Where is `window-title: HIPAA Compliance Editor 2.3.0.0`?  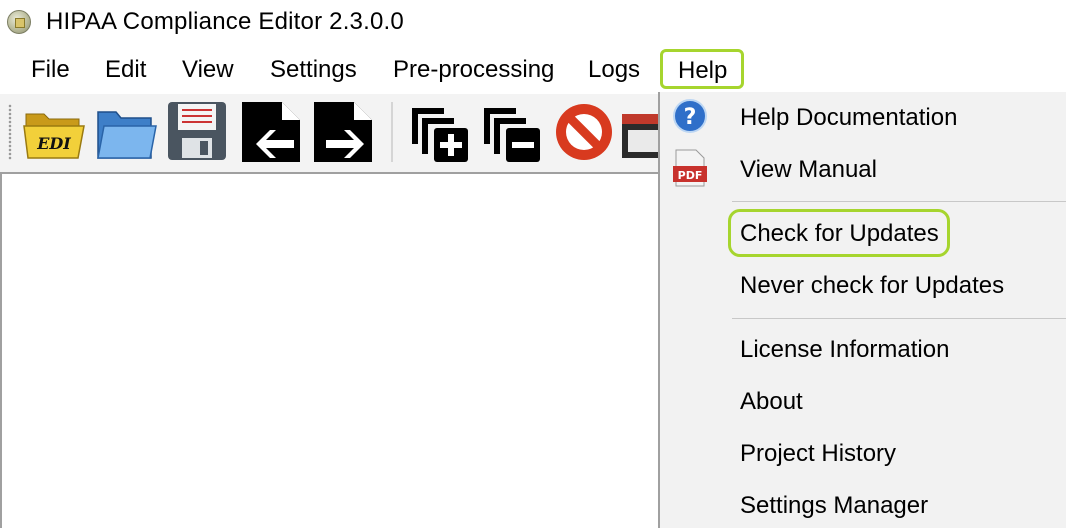
window-title: HIPAA Compliance Editor 2.3.0.0 is located at coordinates (225, 21).